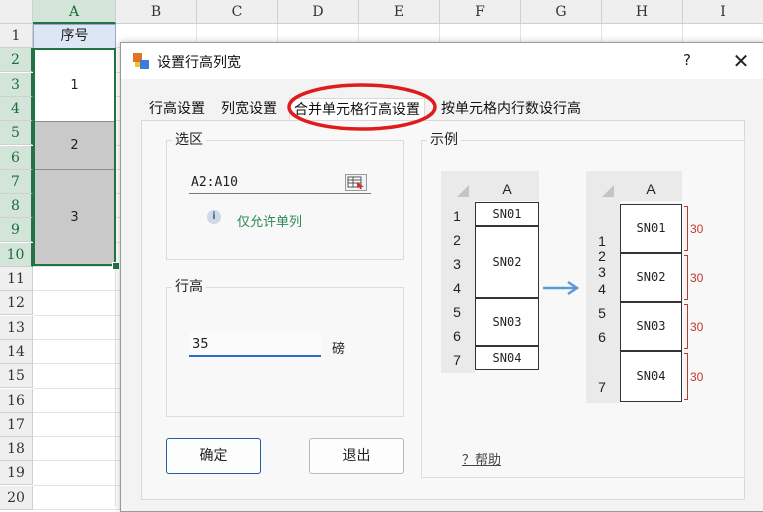 The image size is (763, 512). What do you see at coordinates (16, 60) in the screenshot?
I see `row-header-2: 2` at bounding box center [16, 60].